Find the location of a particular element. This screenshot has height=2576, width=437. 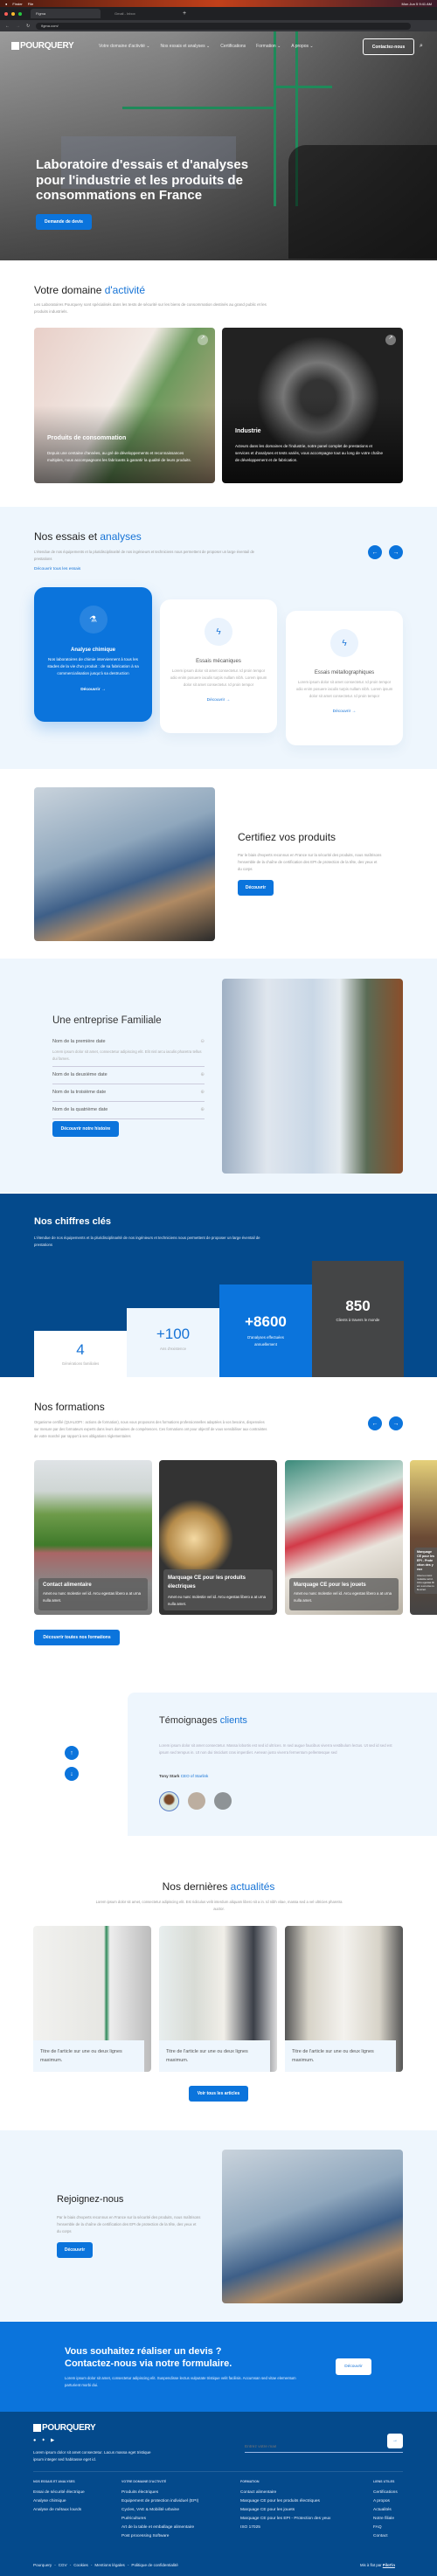

footer-link: Puéricultures is located at coordinates (159, 2519).